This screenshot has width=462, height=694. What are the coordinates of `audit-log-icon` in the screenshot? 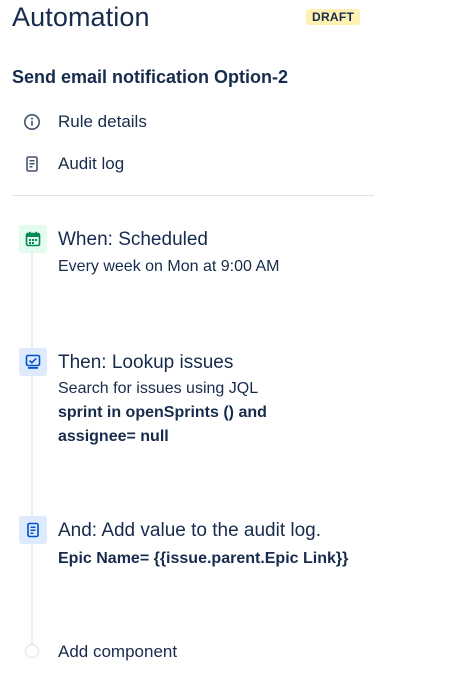 It's located at (33, 530).